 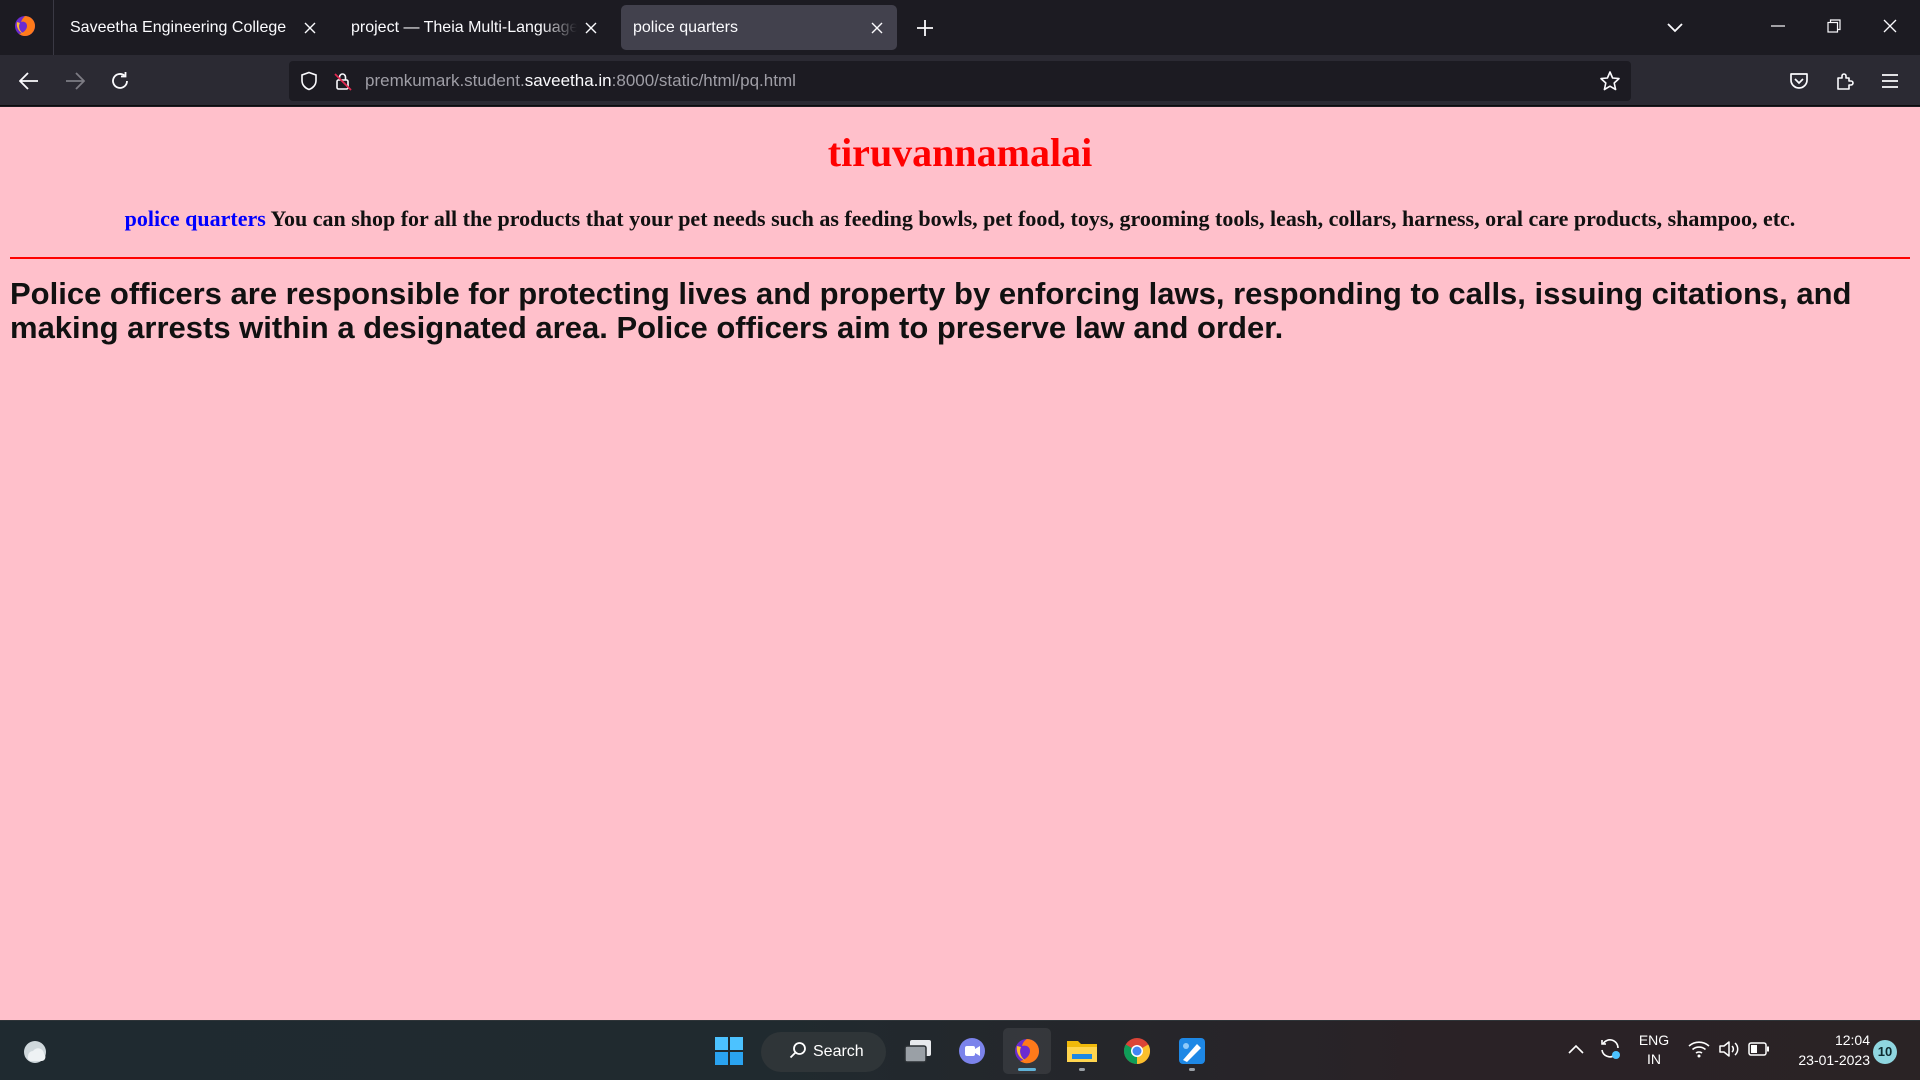 What do you see at coordinates (1845, 81) in the screenshot?
I see `extensions-puzzle-icon` at bounding box center [1845, 81].